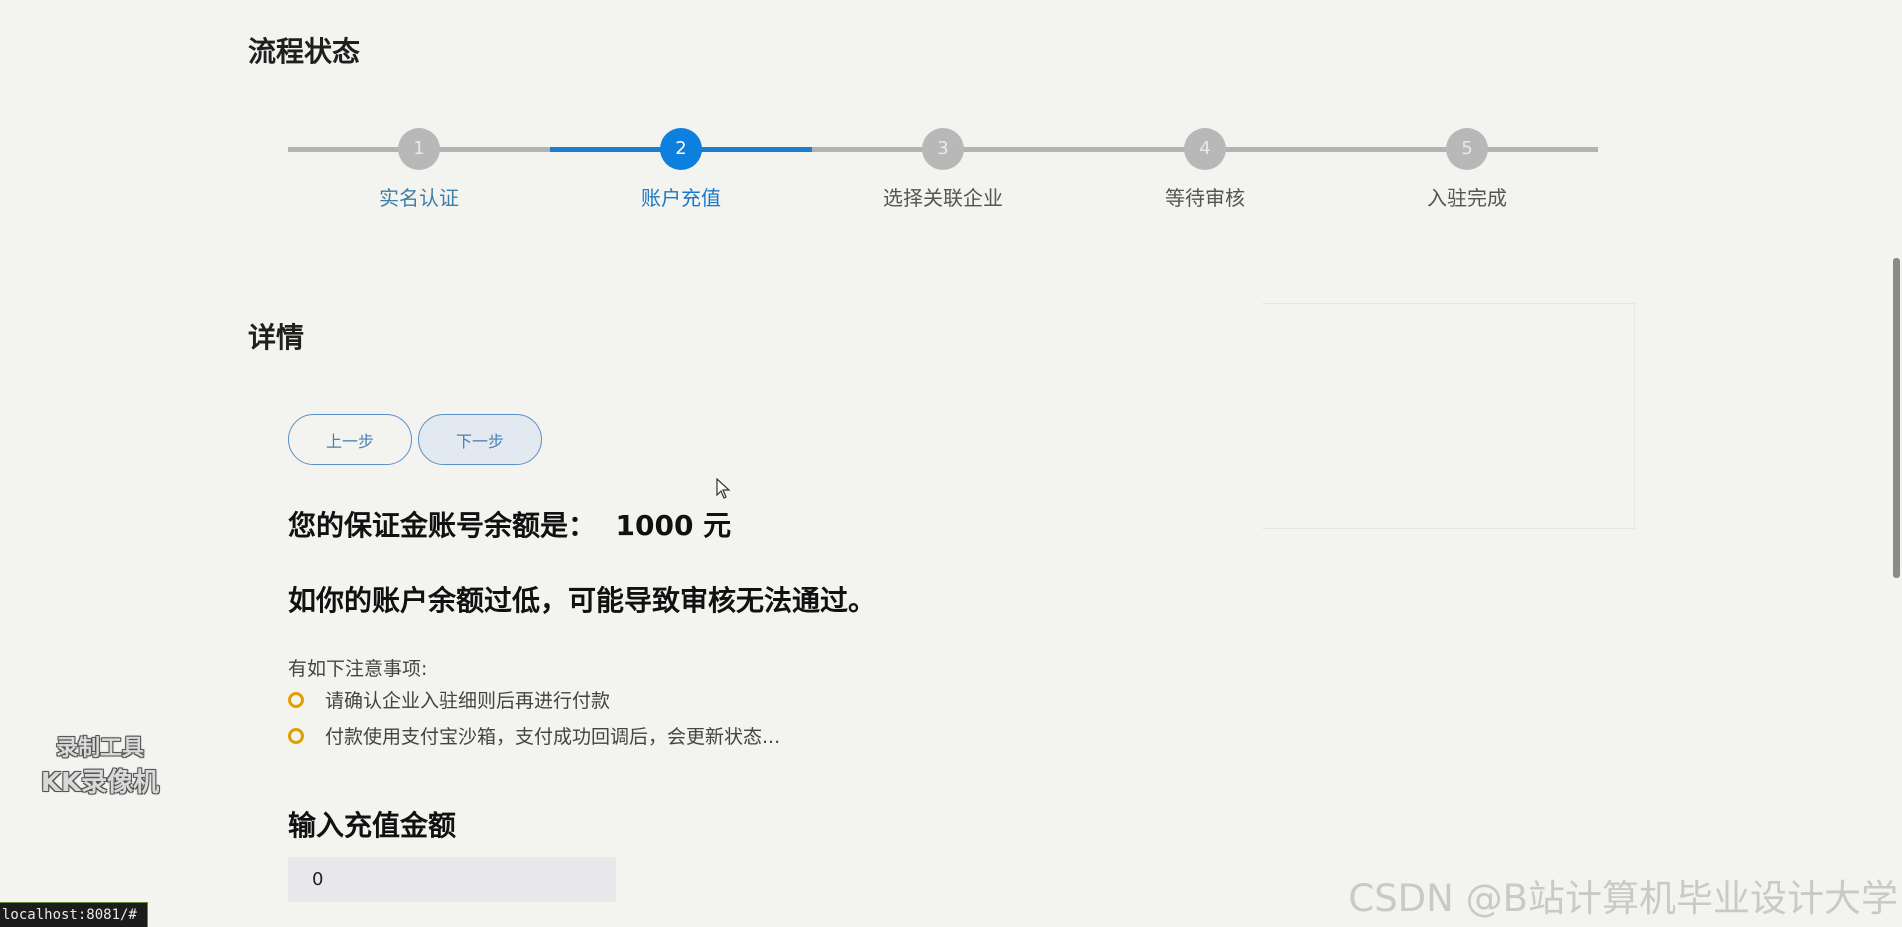 This screenshot has width=1902, height=927. Describe the element at coordinates (74, 914) in the screenshot. I see `browser-status-url: localhost:8081/#` at that location.